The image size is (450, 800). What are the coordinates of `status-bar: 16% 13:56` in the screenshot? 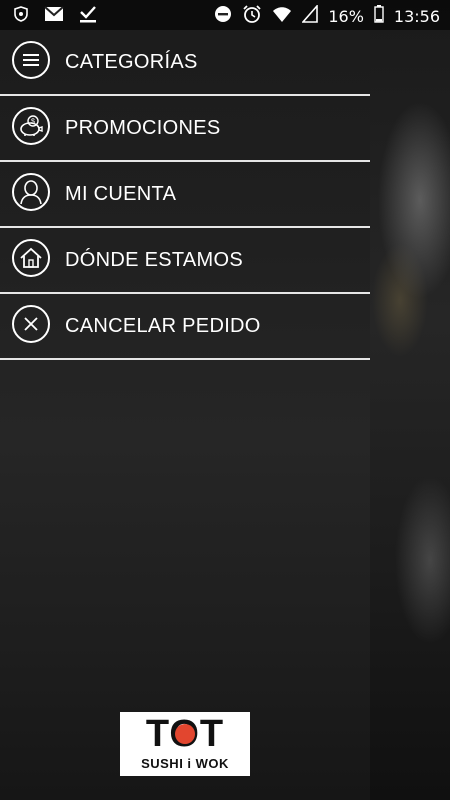 It's located at (225, 15).